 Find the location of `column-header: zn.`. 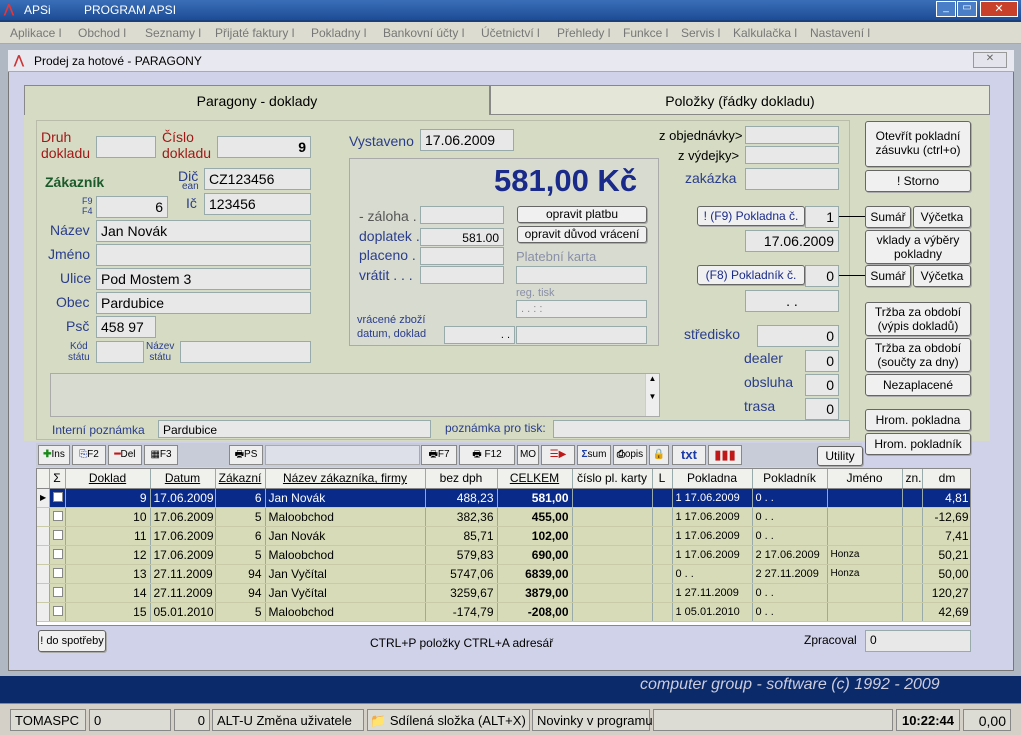

column-header: zn. is located at coordinates (912, 479).